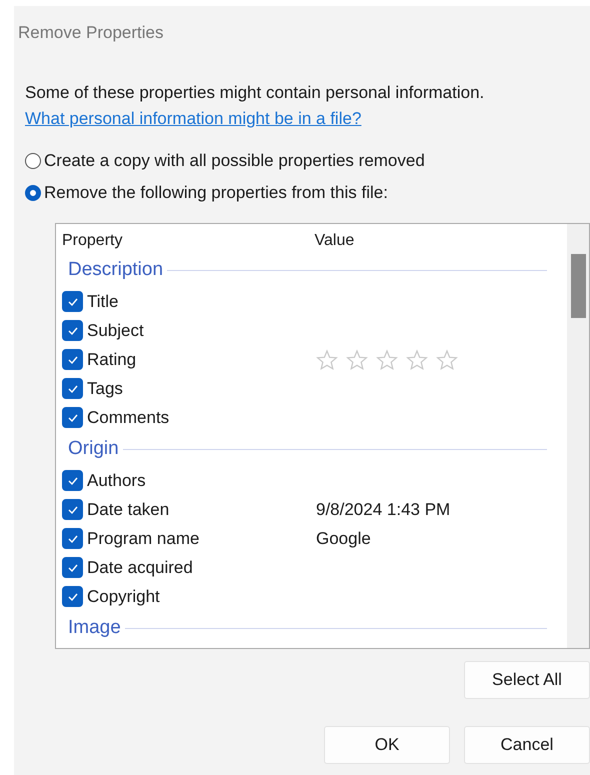  What do you see at coordinates (216, 193) in the screenshot?
I see `option-label: Remove the following properties from this file:` at bounding box center [216, 193].